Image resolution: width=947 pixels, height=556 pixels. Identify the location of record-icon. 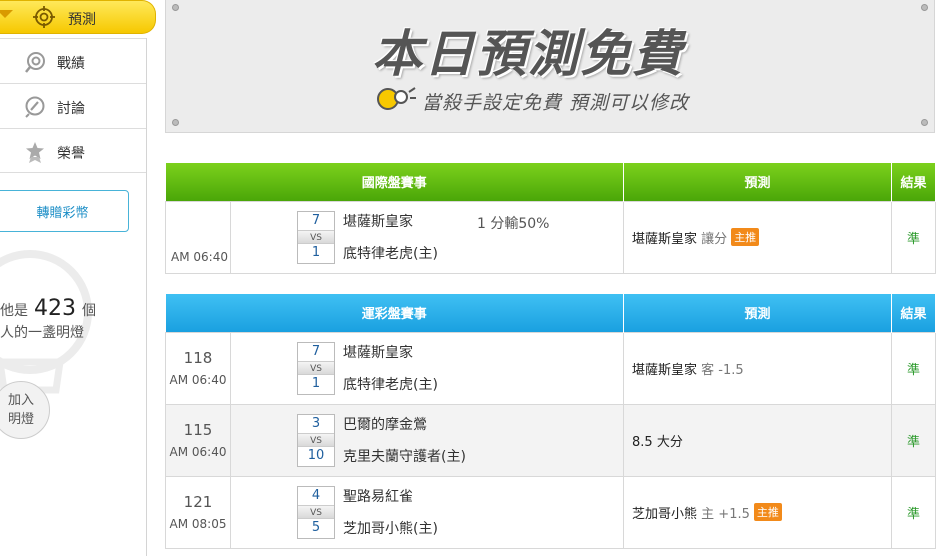
(35, 62).